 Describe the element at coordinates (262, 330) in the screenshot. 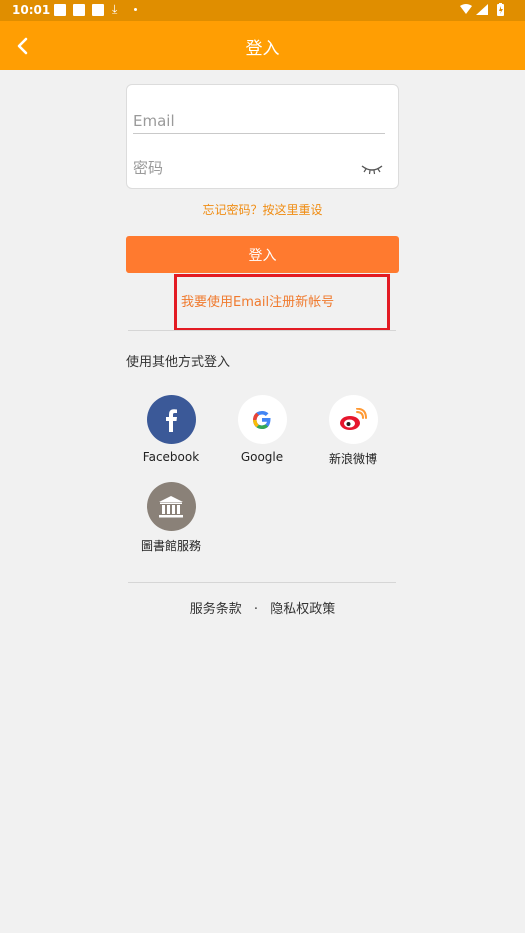

I see `section-divider` at that location.